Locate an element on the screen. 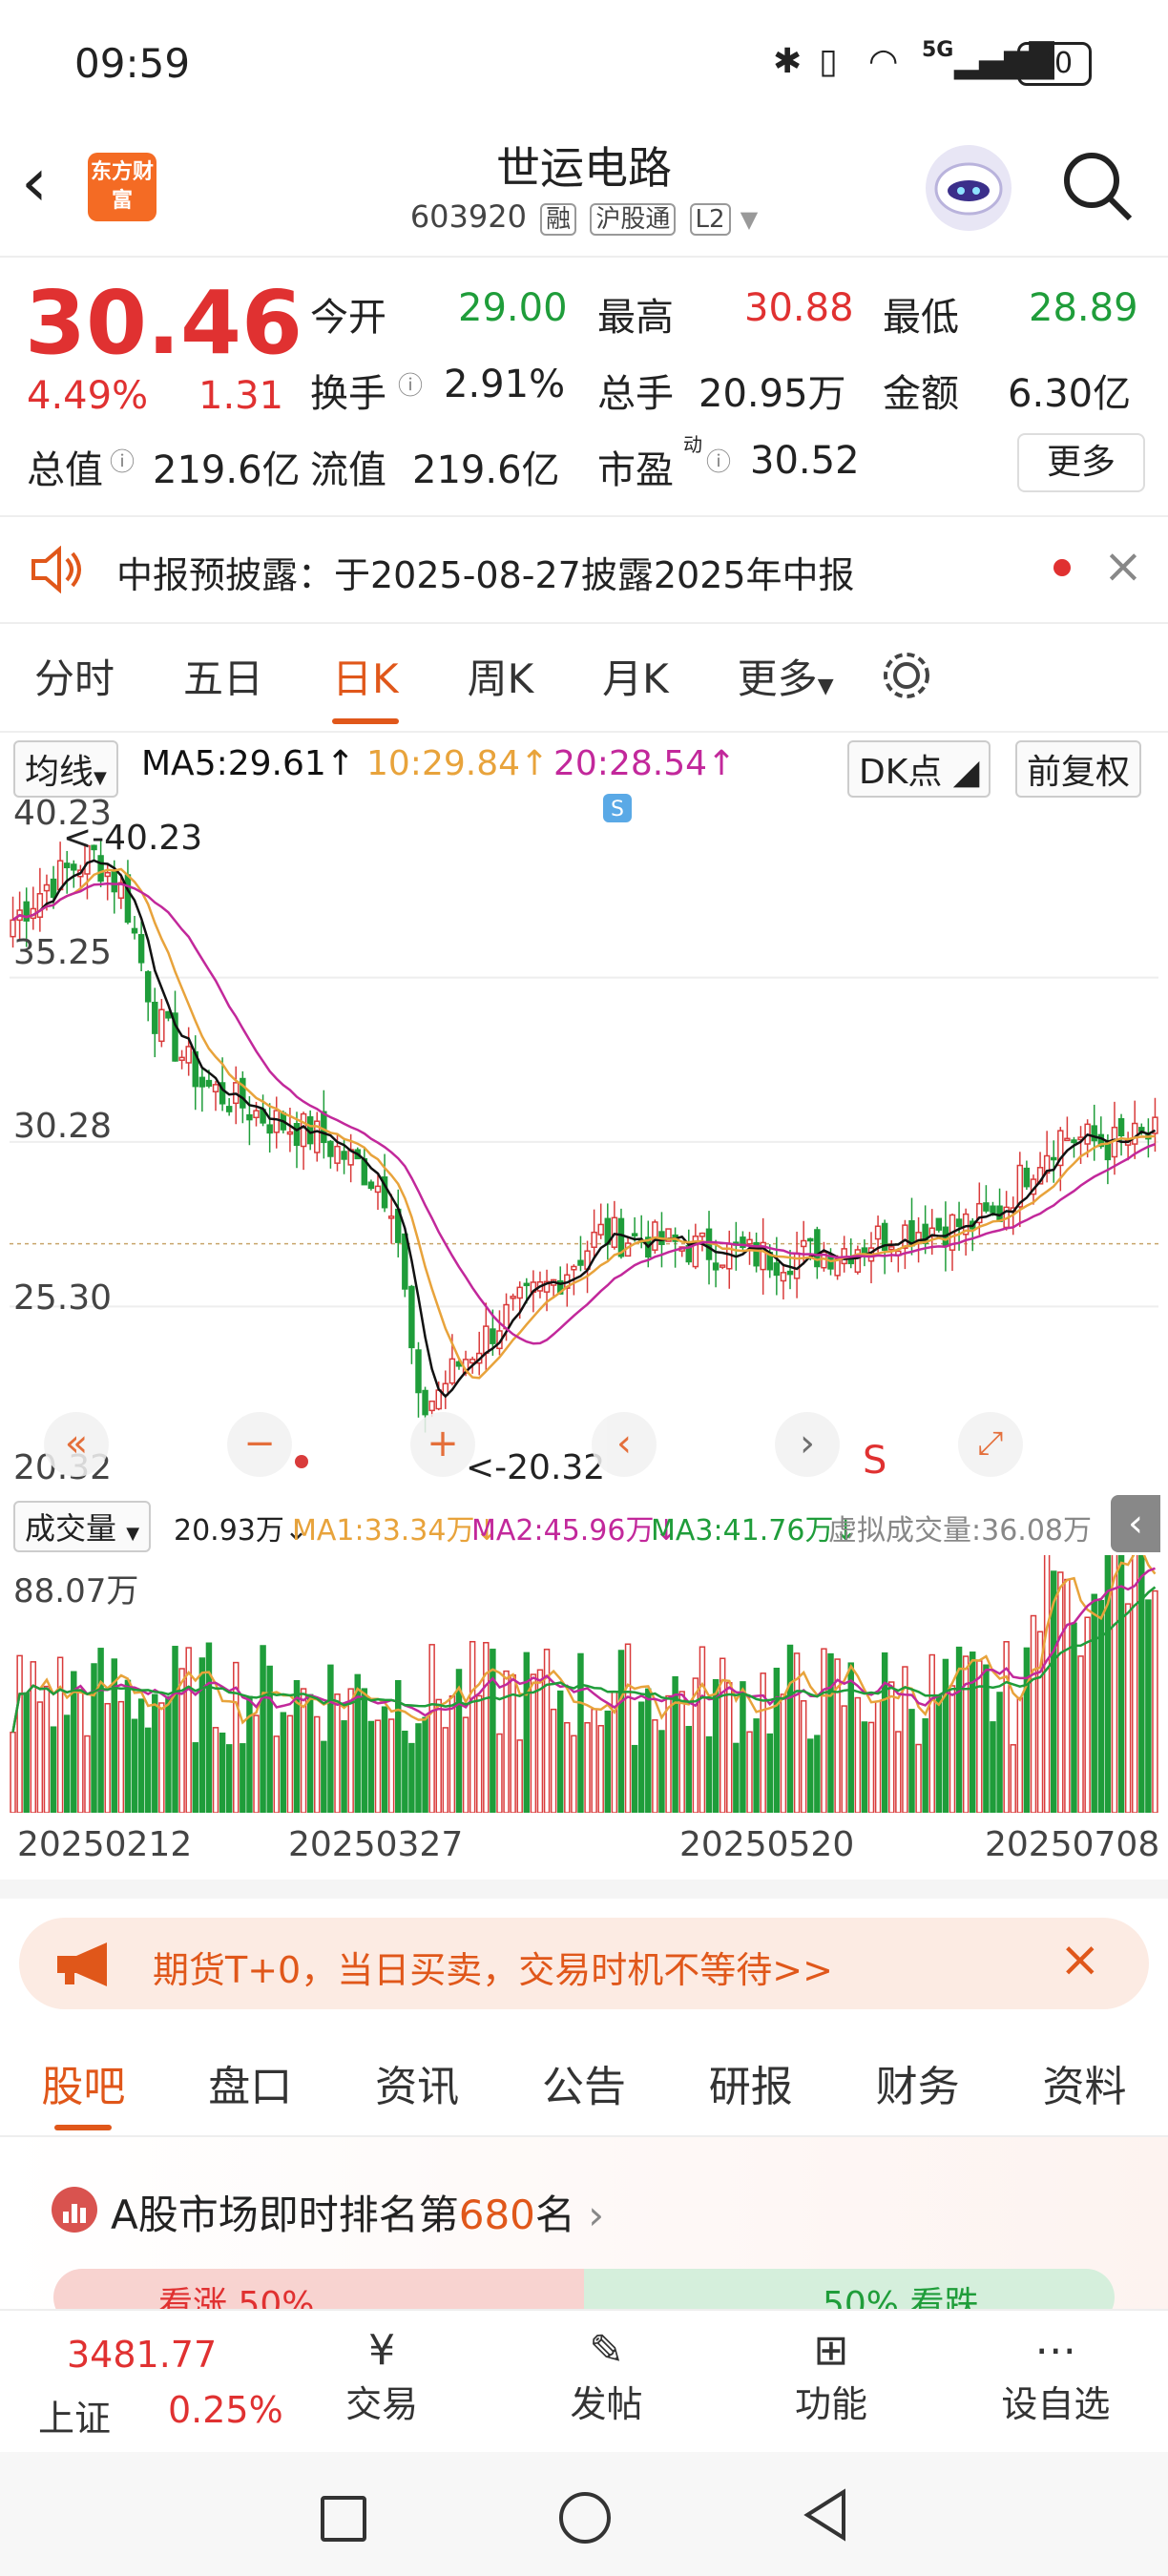 The image size is (1168, 2576). amount-label: 金额 is located at coordinates (921, 394).